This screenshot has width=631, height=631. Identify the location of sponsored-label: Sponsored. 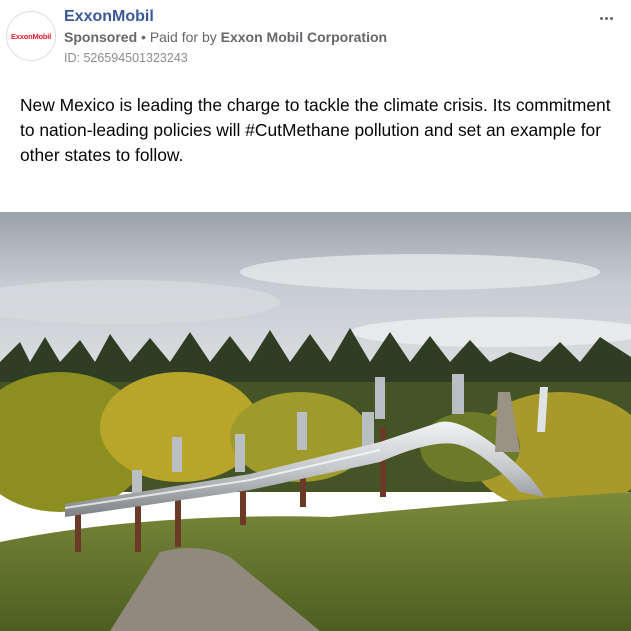
(100, 37).